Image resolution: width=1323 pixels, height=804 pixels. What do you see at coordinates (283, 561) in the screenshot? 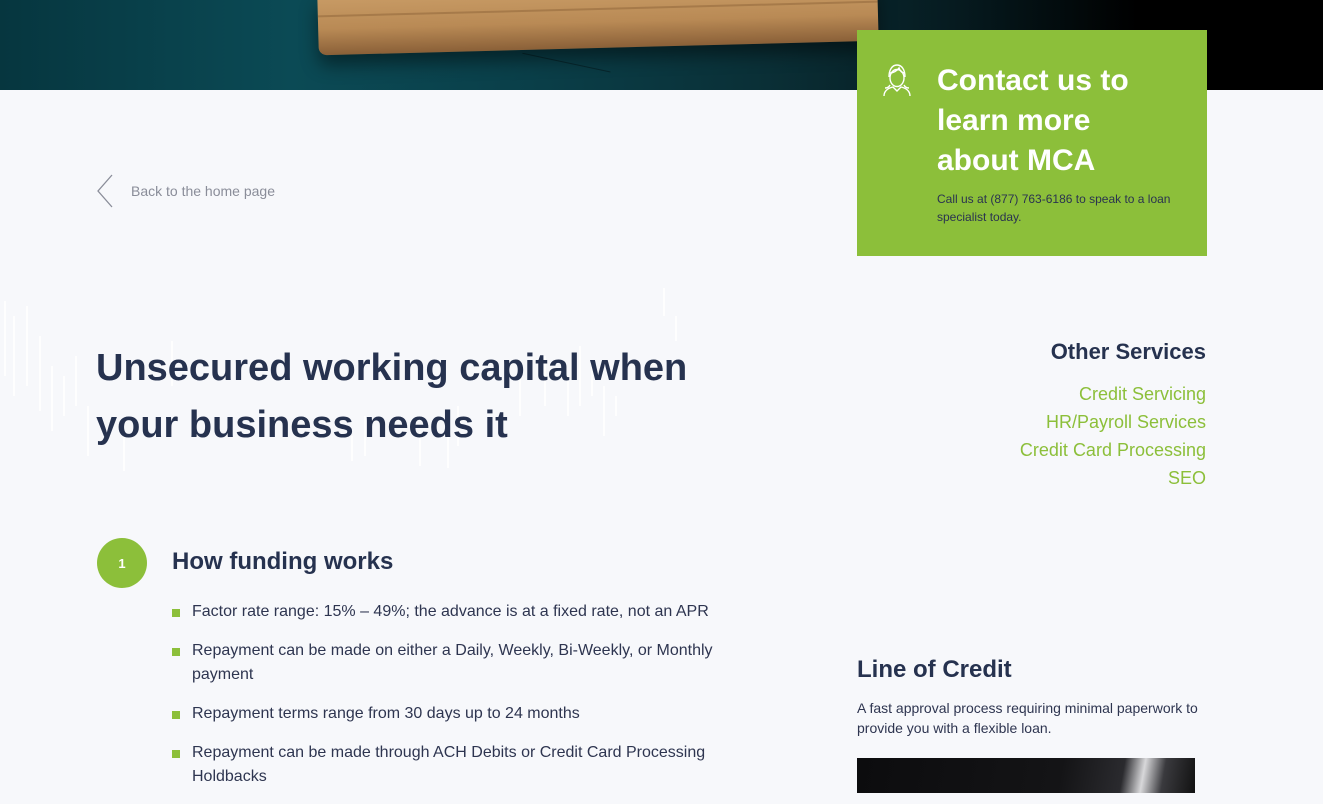
I see `step-title: How funding works` at bounding box center [283, 561].